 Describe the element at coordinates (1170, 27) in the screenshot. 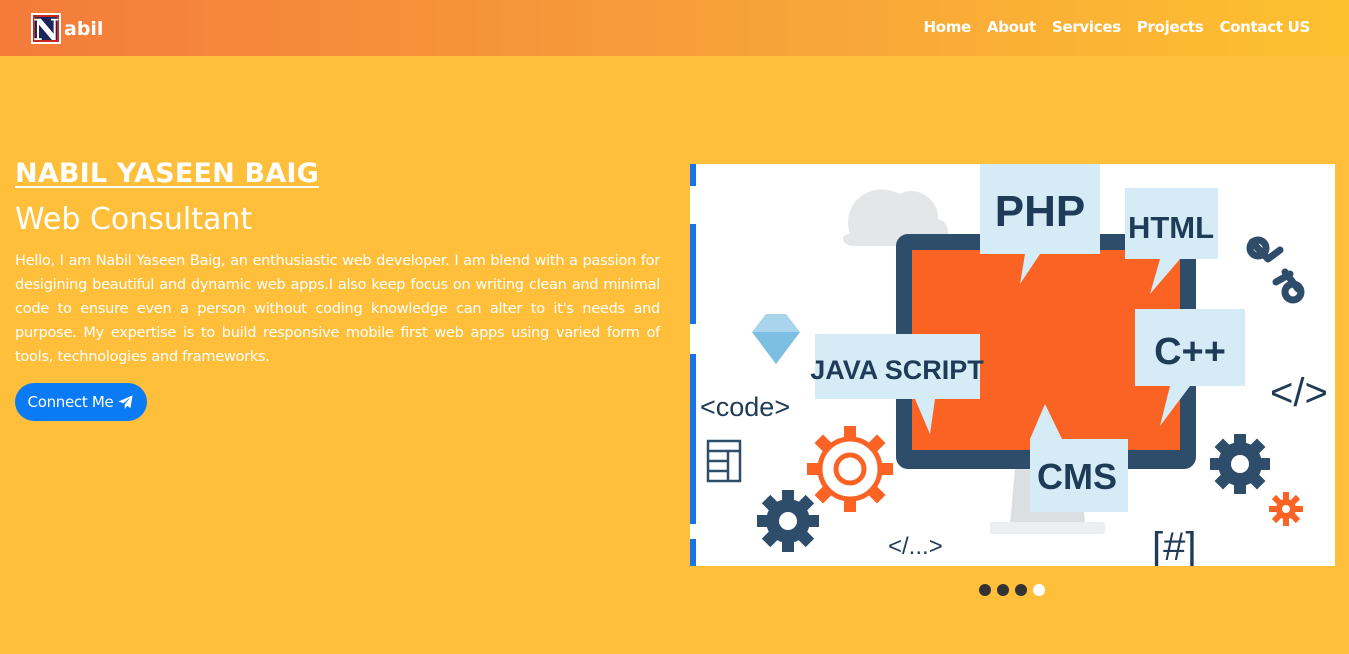

I see `nav-link-projects: Projects` at that location.